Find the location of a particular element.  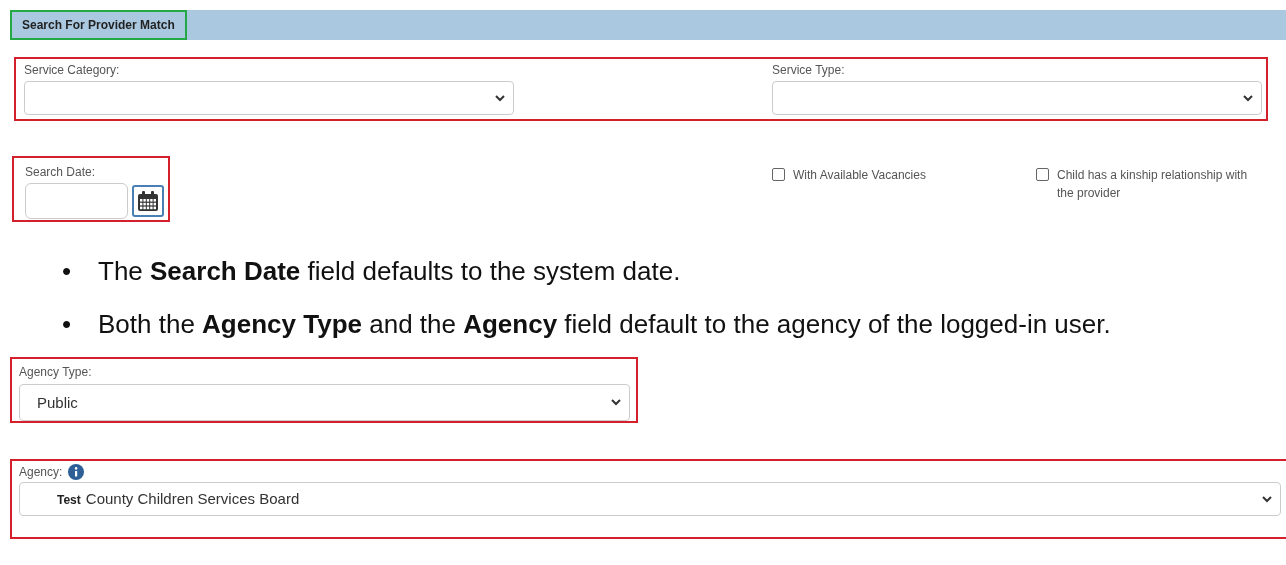

calendar-button is located at coordinates (148, 201).